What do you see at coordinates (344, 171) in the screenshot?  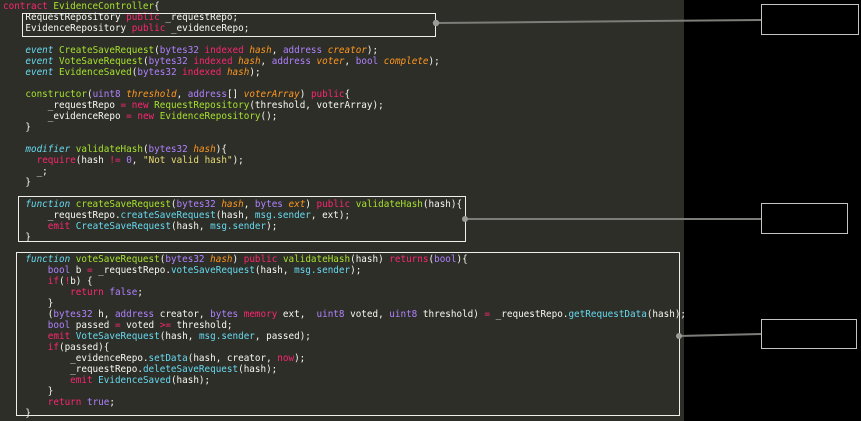 I see `code-line: _;` at bounding box center [344, 171].